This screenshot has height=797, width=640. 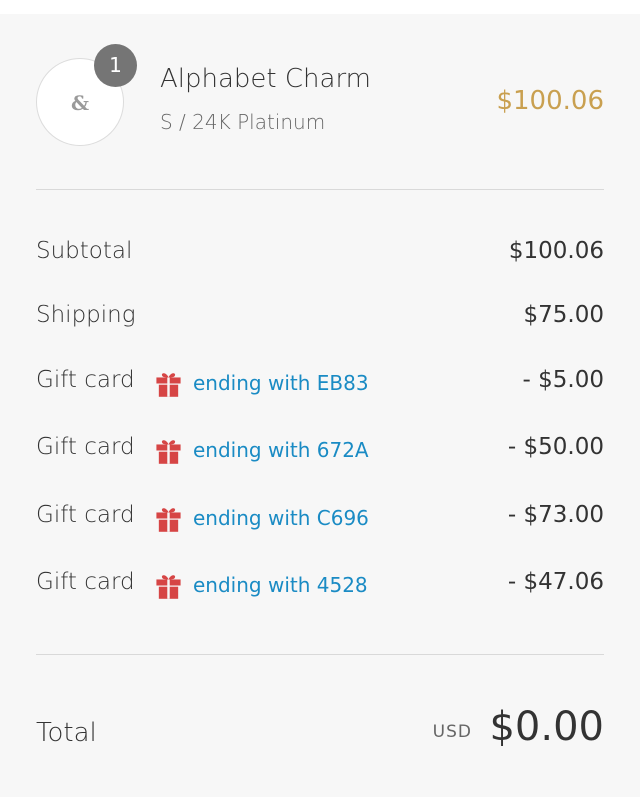 I want to click on gift-card-row: Gift card ending with EB83 - $5.00, so click(x=320, y=383).